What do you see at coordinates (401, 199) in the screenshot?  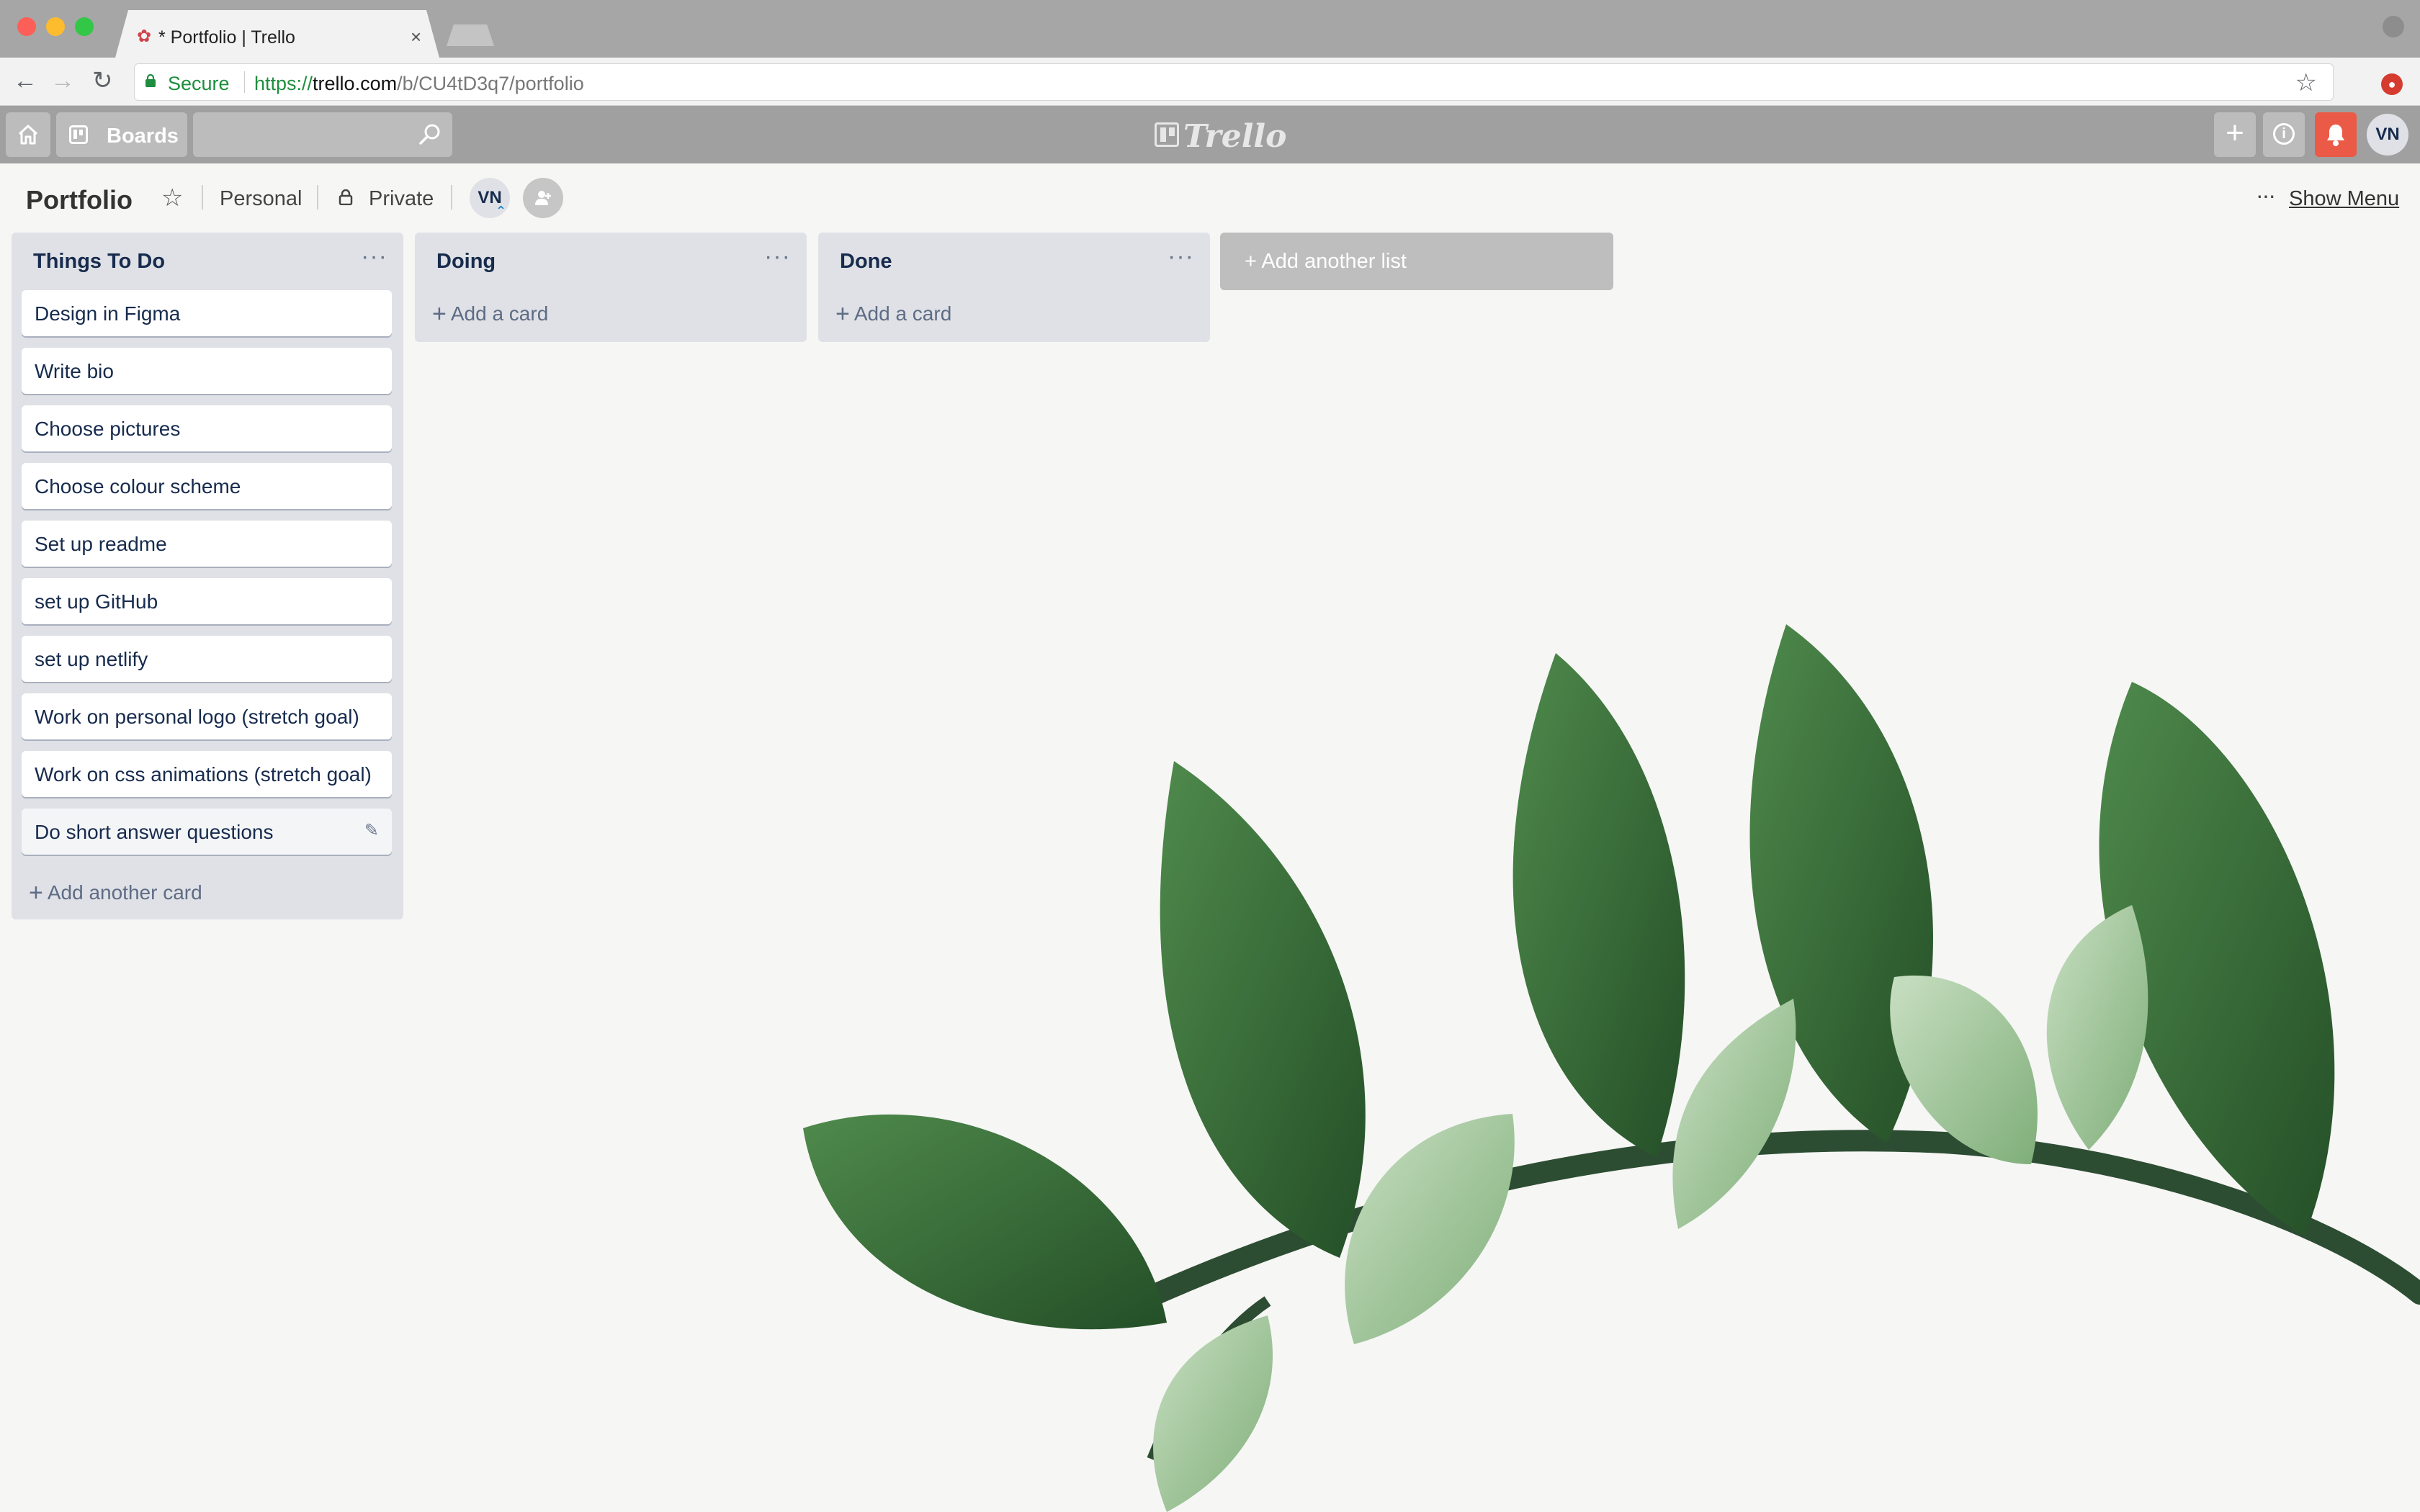 I see `visibility-button: Private` at bounding box center [401, 199].